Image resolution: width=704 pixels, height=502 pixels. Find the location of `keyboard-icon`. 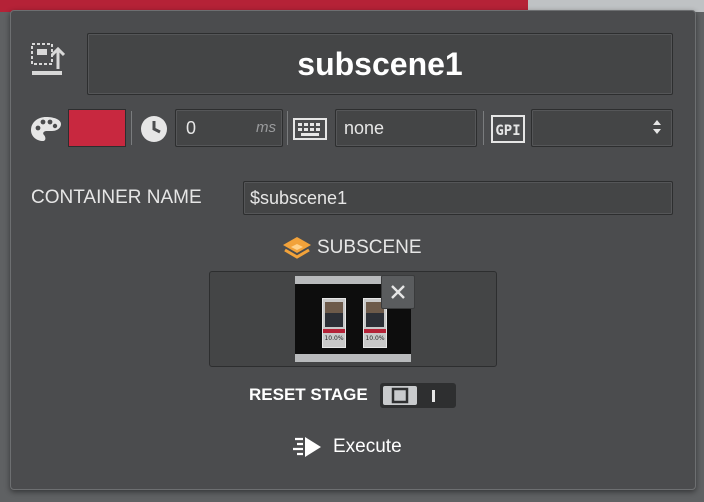

keyboard-icon is located at coordinates (310, 129).